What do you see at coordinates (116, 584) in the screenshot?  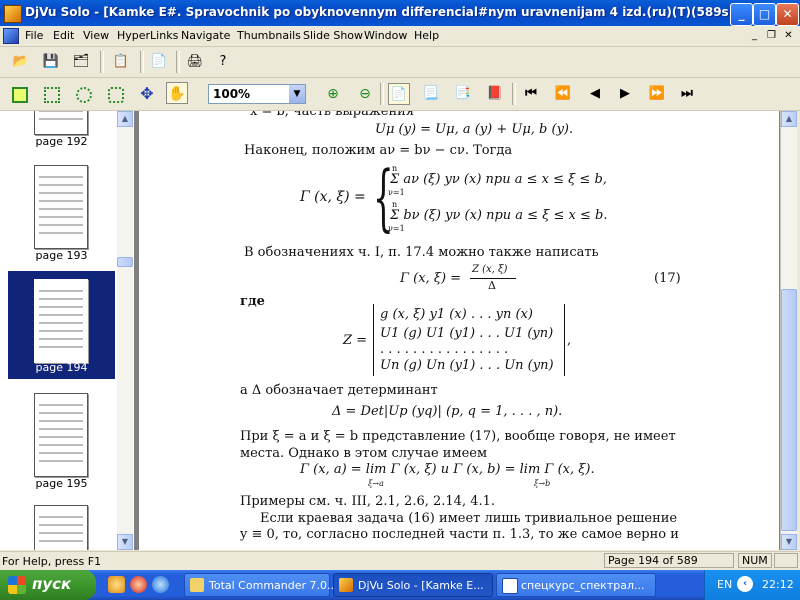 I see `quick-launch-icon` at bounding box center [116, 584].